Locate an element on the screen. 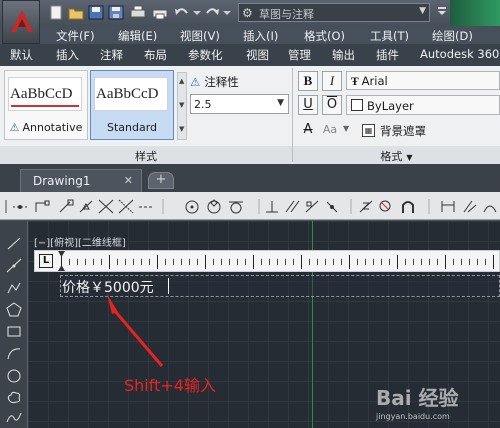  snap-endpoint-icon is located at coordinates (66, 206).